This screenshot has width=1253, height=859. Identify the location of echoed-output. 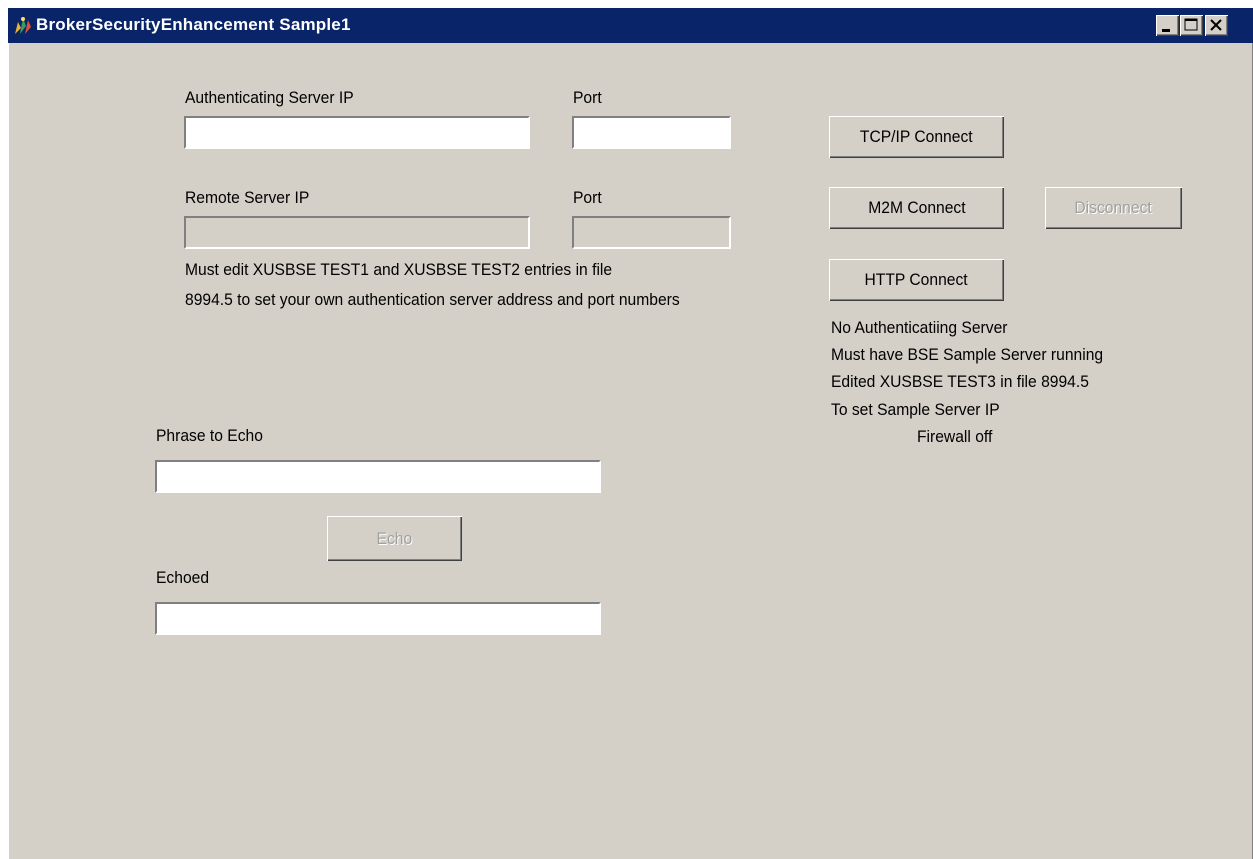
(378, 618).